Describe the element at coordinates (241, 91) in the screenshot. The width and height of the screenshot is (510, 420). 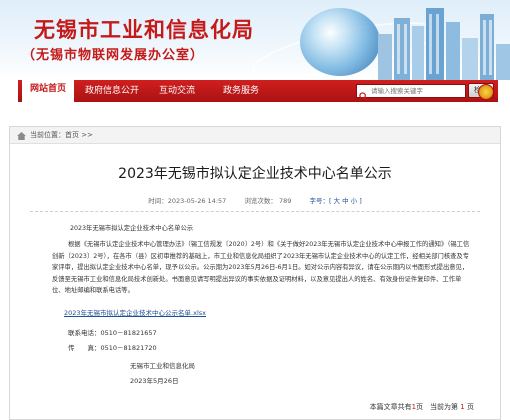
I see `nav-item-services: 政务服务` at that location.